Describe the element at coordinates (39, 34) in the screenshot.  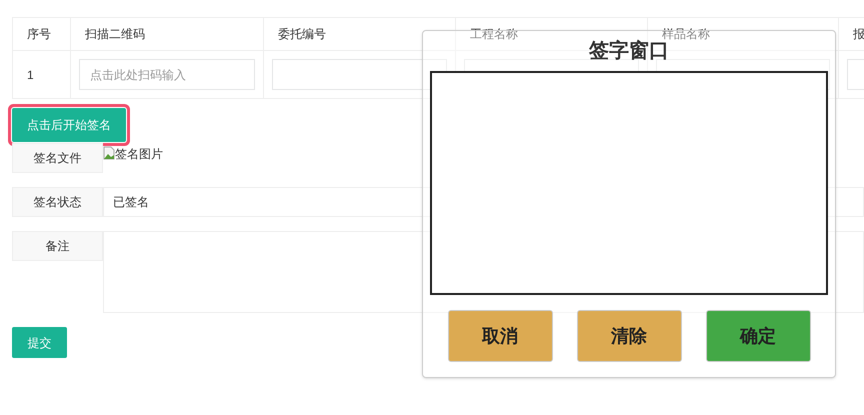
I see `column-header: 序号` at that location.